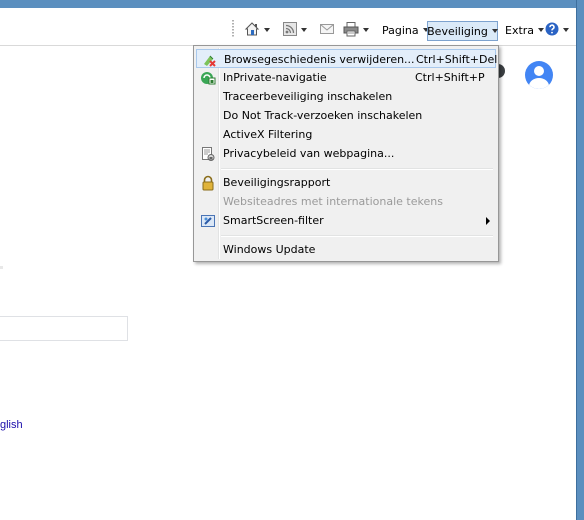 The height and width of the screenshot is (520, 584). I want to click on privacy-policy-icon, so click(208, 154).